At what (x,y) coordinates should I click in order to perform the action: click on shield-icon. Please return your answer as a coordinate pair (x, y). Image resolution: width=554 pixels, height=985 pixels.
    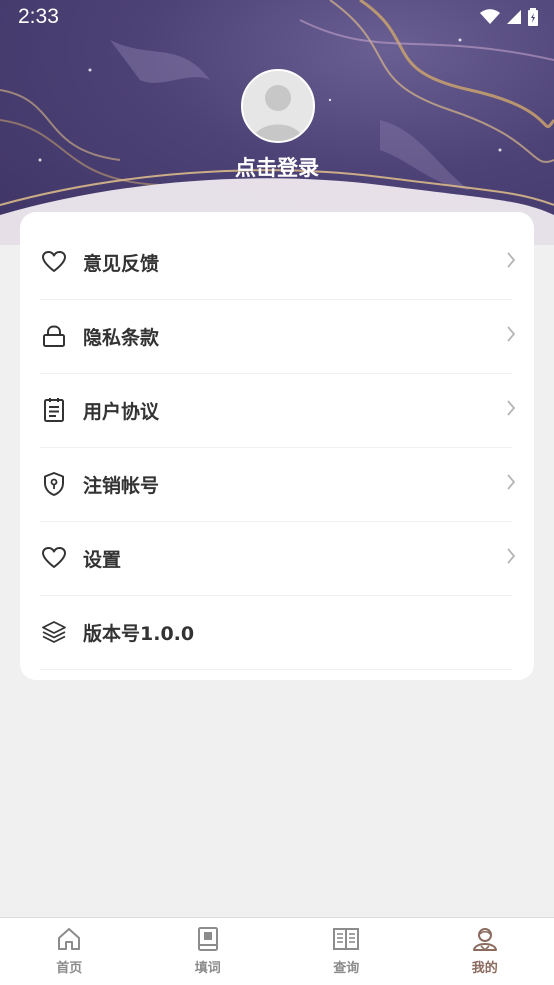
    Looking at the image, I should click on (54, 484).